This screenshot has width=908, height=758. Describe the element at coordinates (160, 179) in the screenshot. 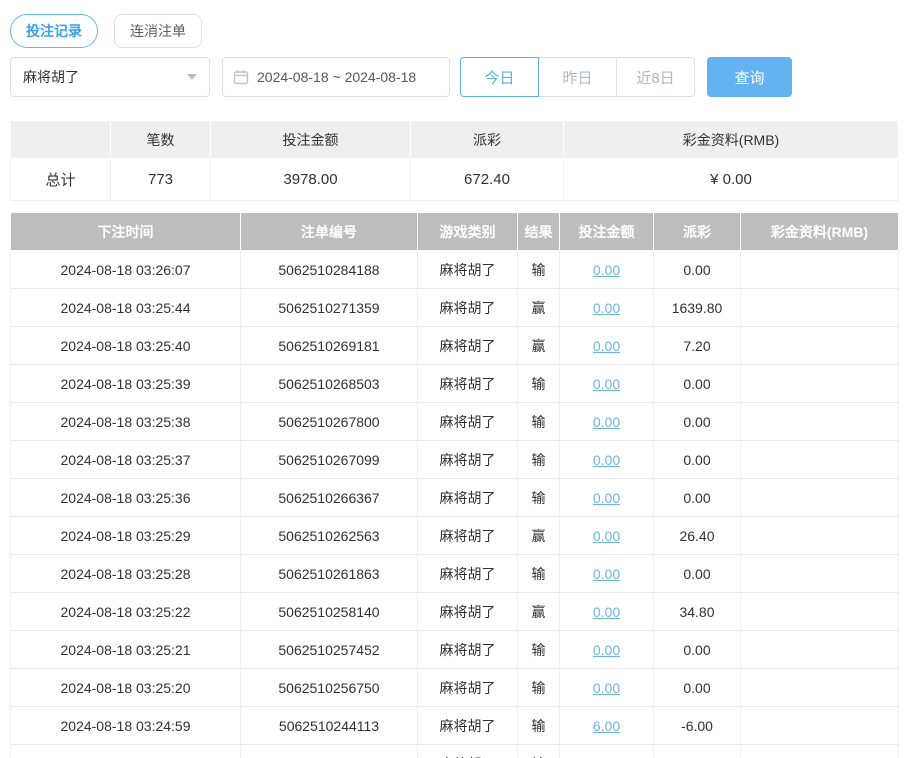

I see `summary-total-count: 773` at that location.